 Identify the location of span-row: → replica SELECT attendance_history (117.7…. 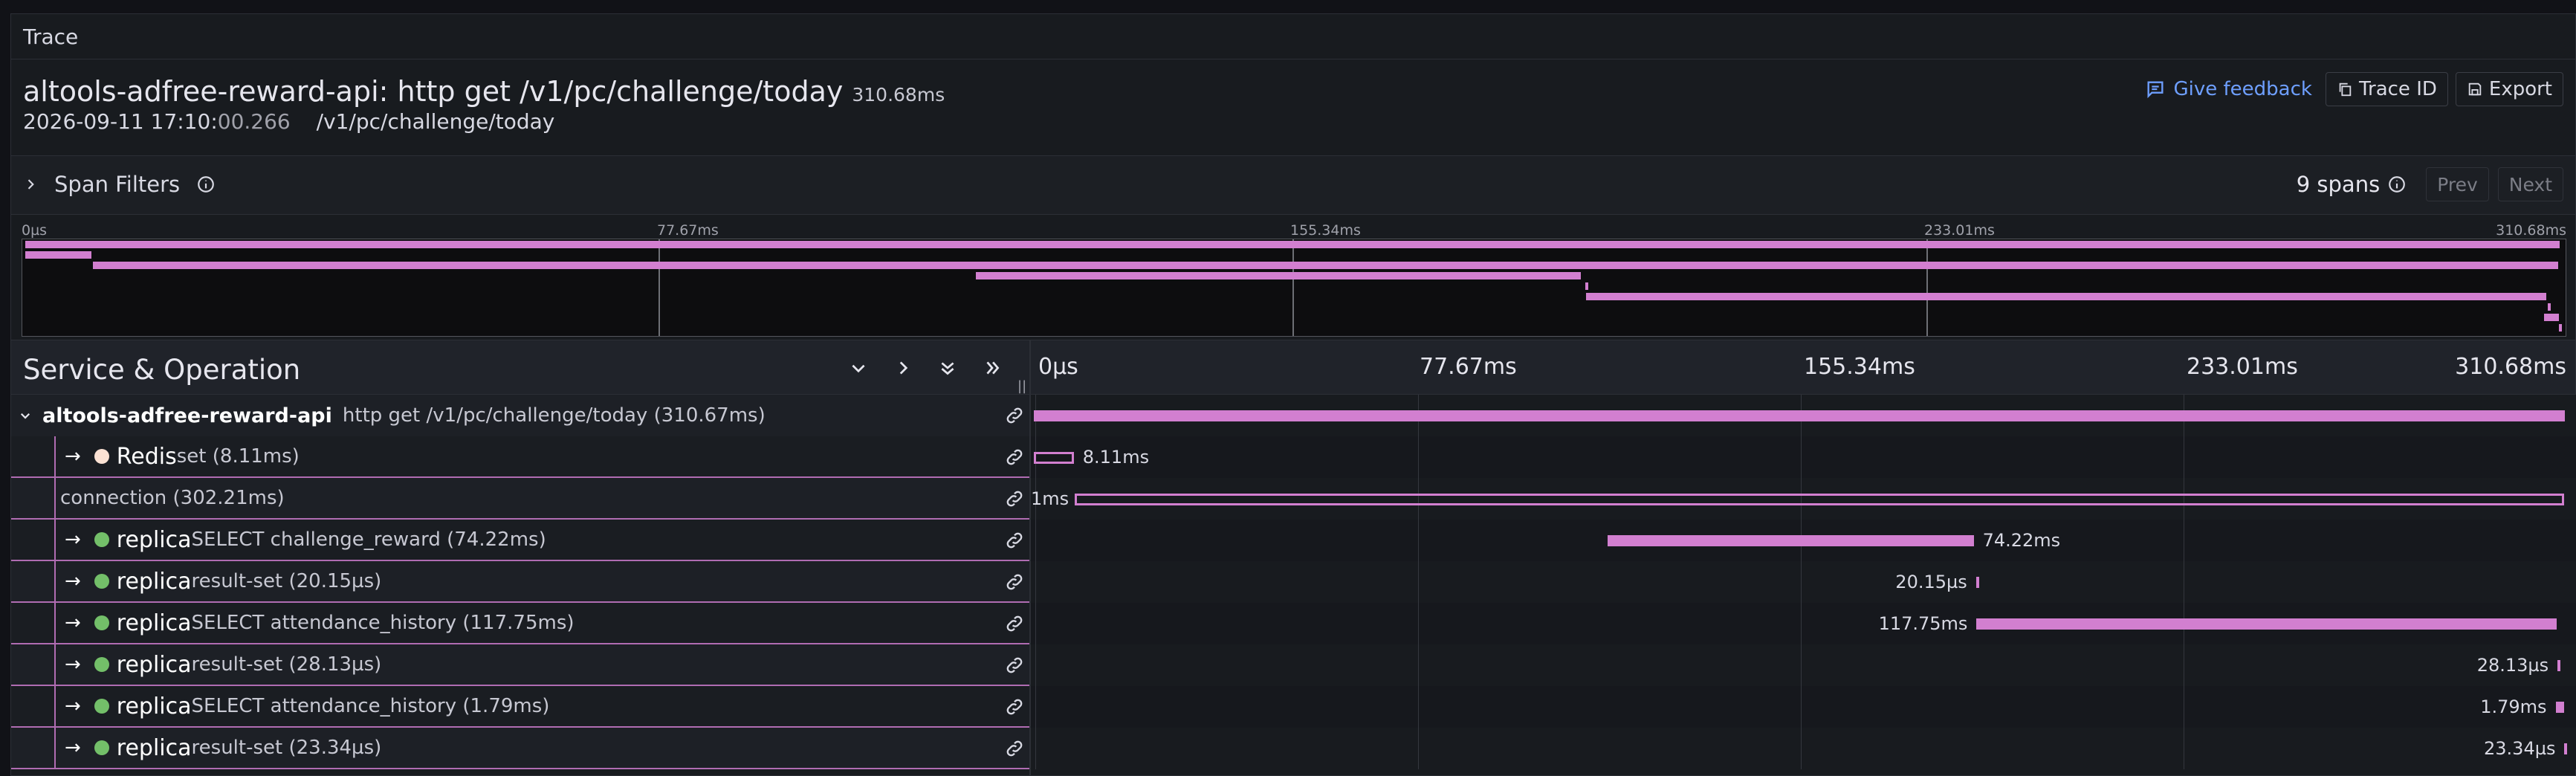
(1293, 624).